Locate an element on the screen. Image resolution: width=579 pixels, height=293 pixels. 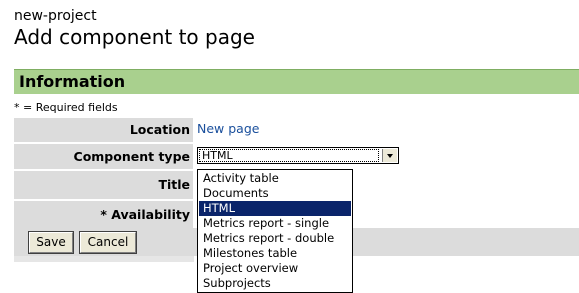
dropdown-button is located at coordinates (389, 155).